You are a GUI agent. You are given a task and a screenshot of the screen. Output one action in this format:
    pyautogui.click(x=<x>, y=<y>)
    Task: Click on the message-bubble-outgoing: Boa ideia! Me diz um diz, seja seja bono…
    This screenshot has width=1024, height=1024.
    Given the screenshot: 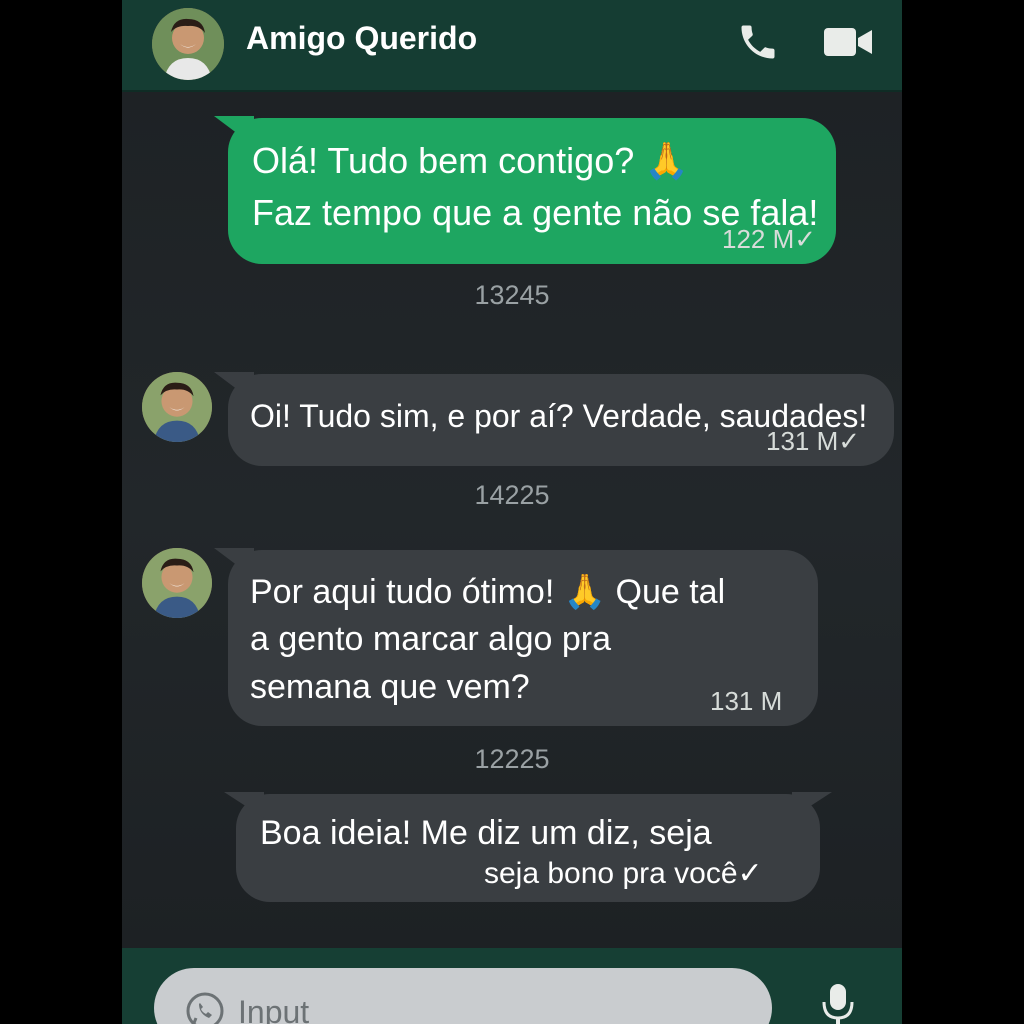 What is the action you would take?
    pyautogui.click(x=528, y=847)
    